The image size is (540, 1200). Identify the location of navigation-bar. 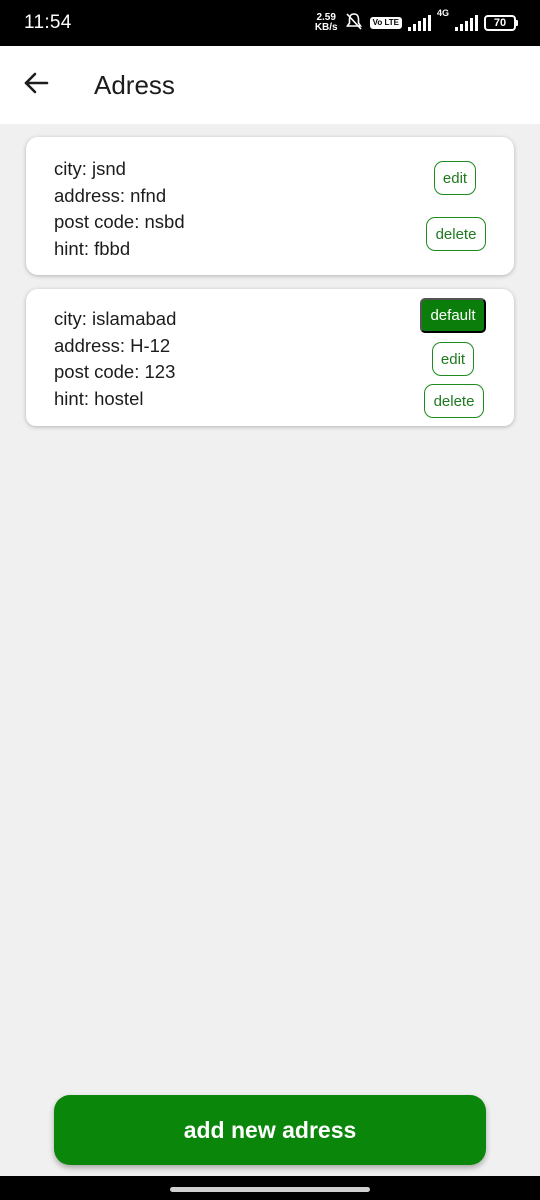
(270, 1188).